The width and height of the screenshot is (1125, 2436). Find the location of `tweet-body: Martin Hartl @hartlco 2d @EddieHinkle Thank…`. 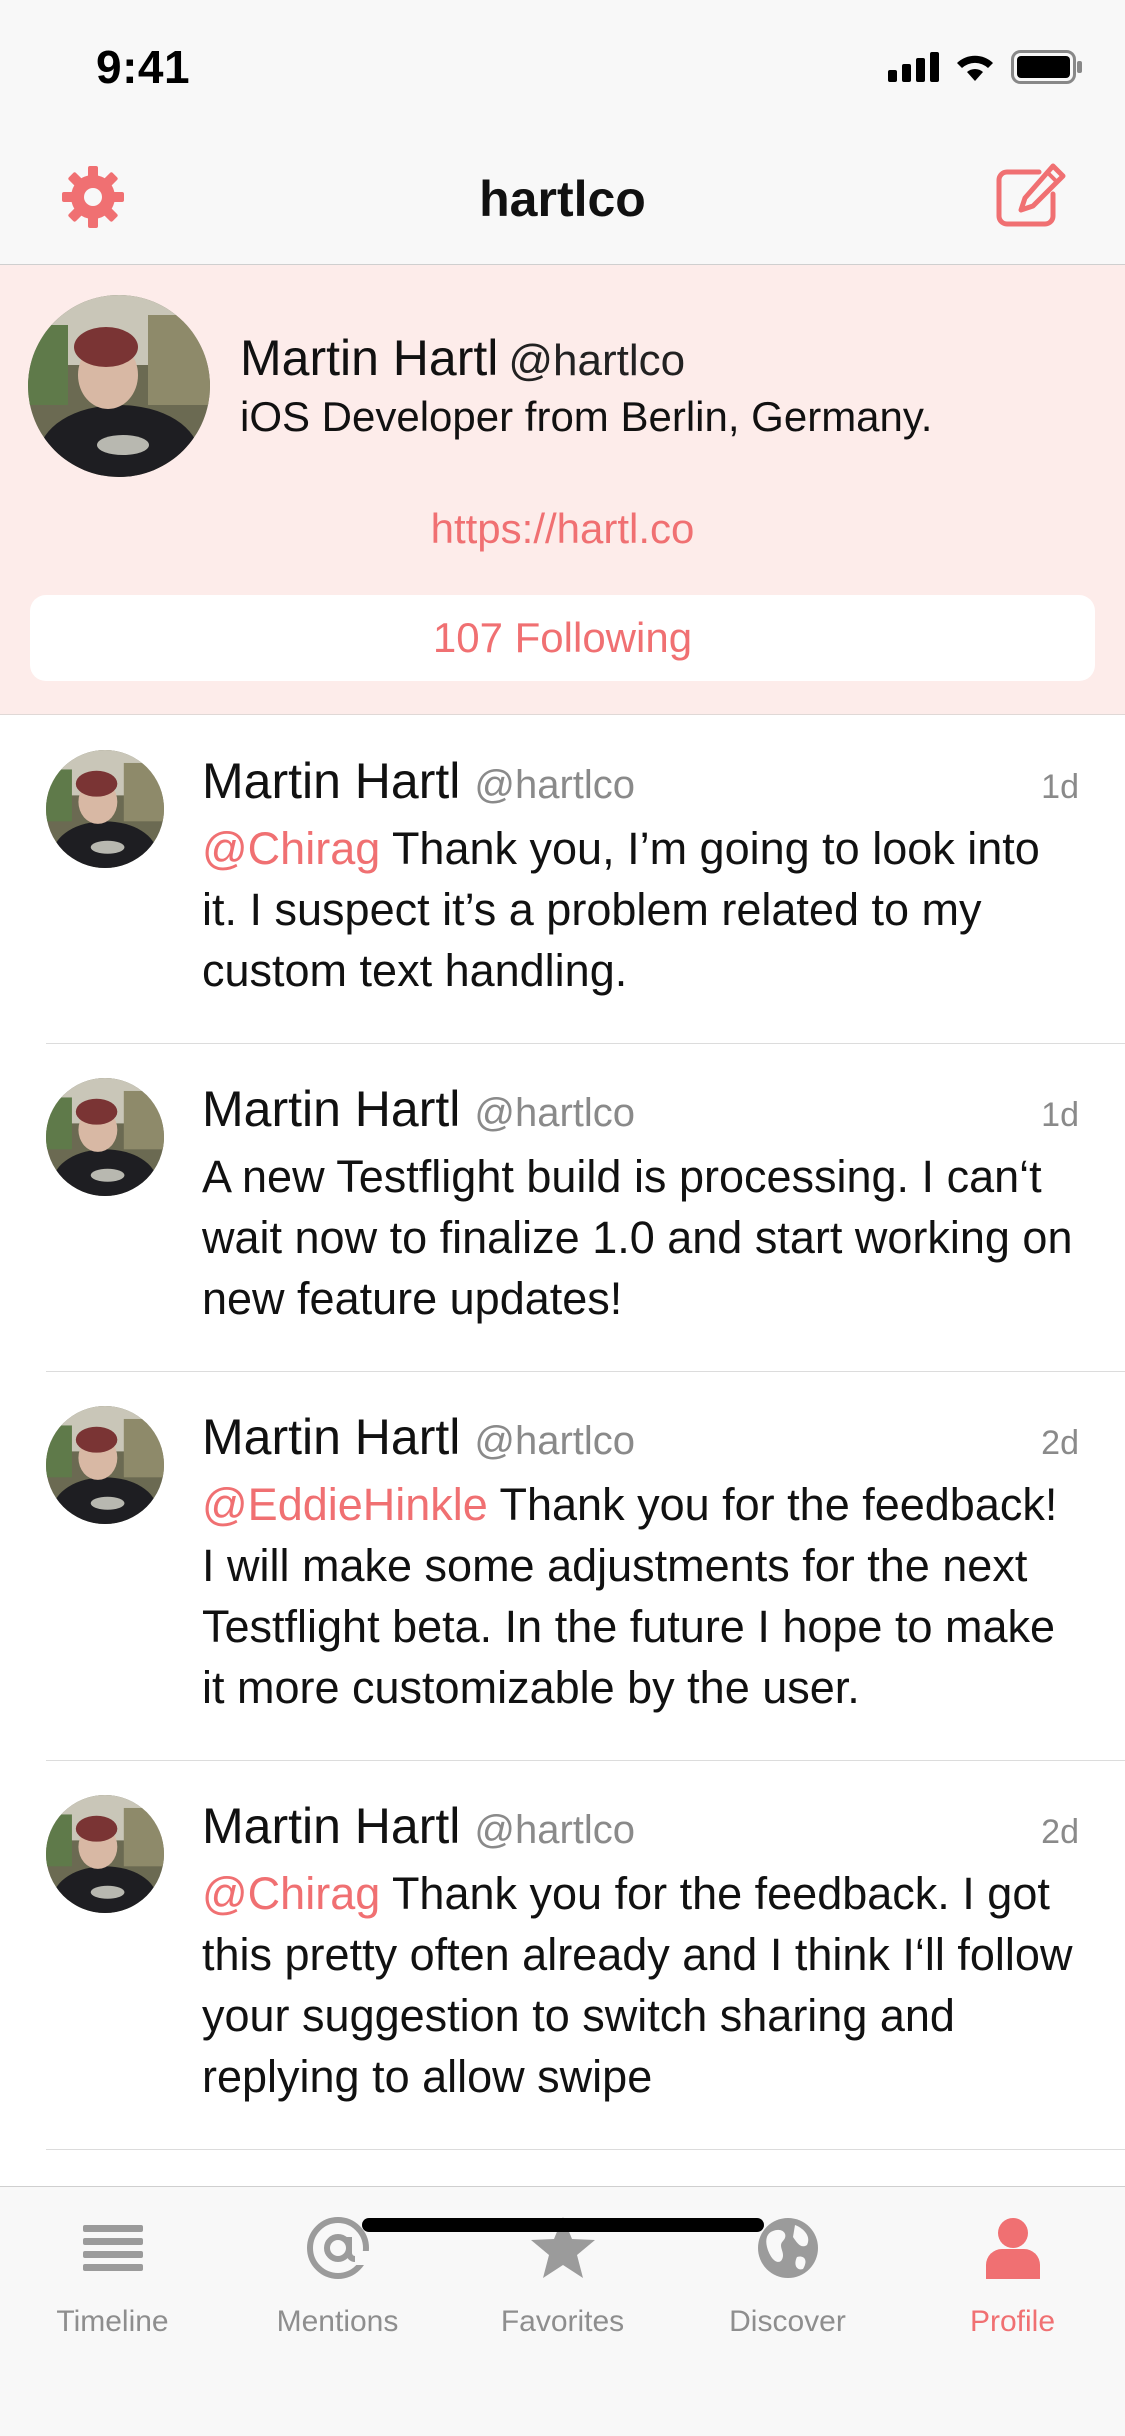

tweet-body: Martin Hartl @hartlco 2d @EddieHinkle Thank… is located at coordinates (663, 1566).